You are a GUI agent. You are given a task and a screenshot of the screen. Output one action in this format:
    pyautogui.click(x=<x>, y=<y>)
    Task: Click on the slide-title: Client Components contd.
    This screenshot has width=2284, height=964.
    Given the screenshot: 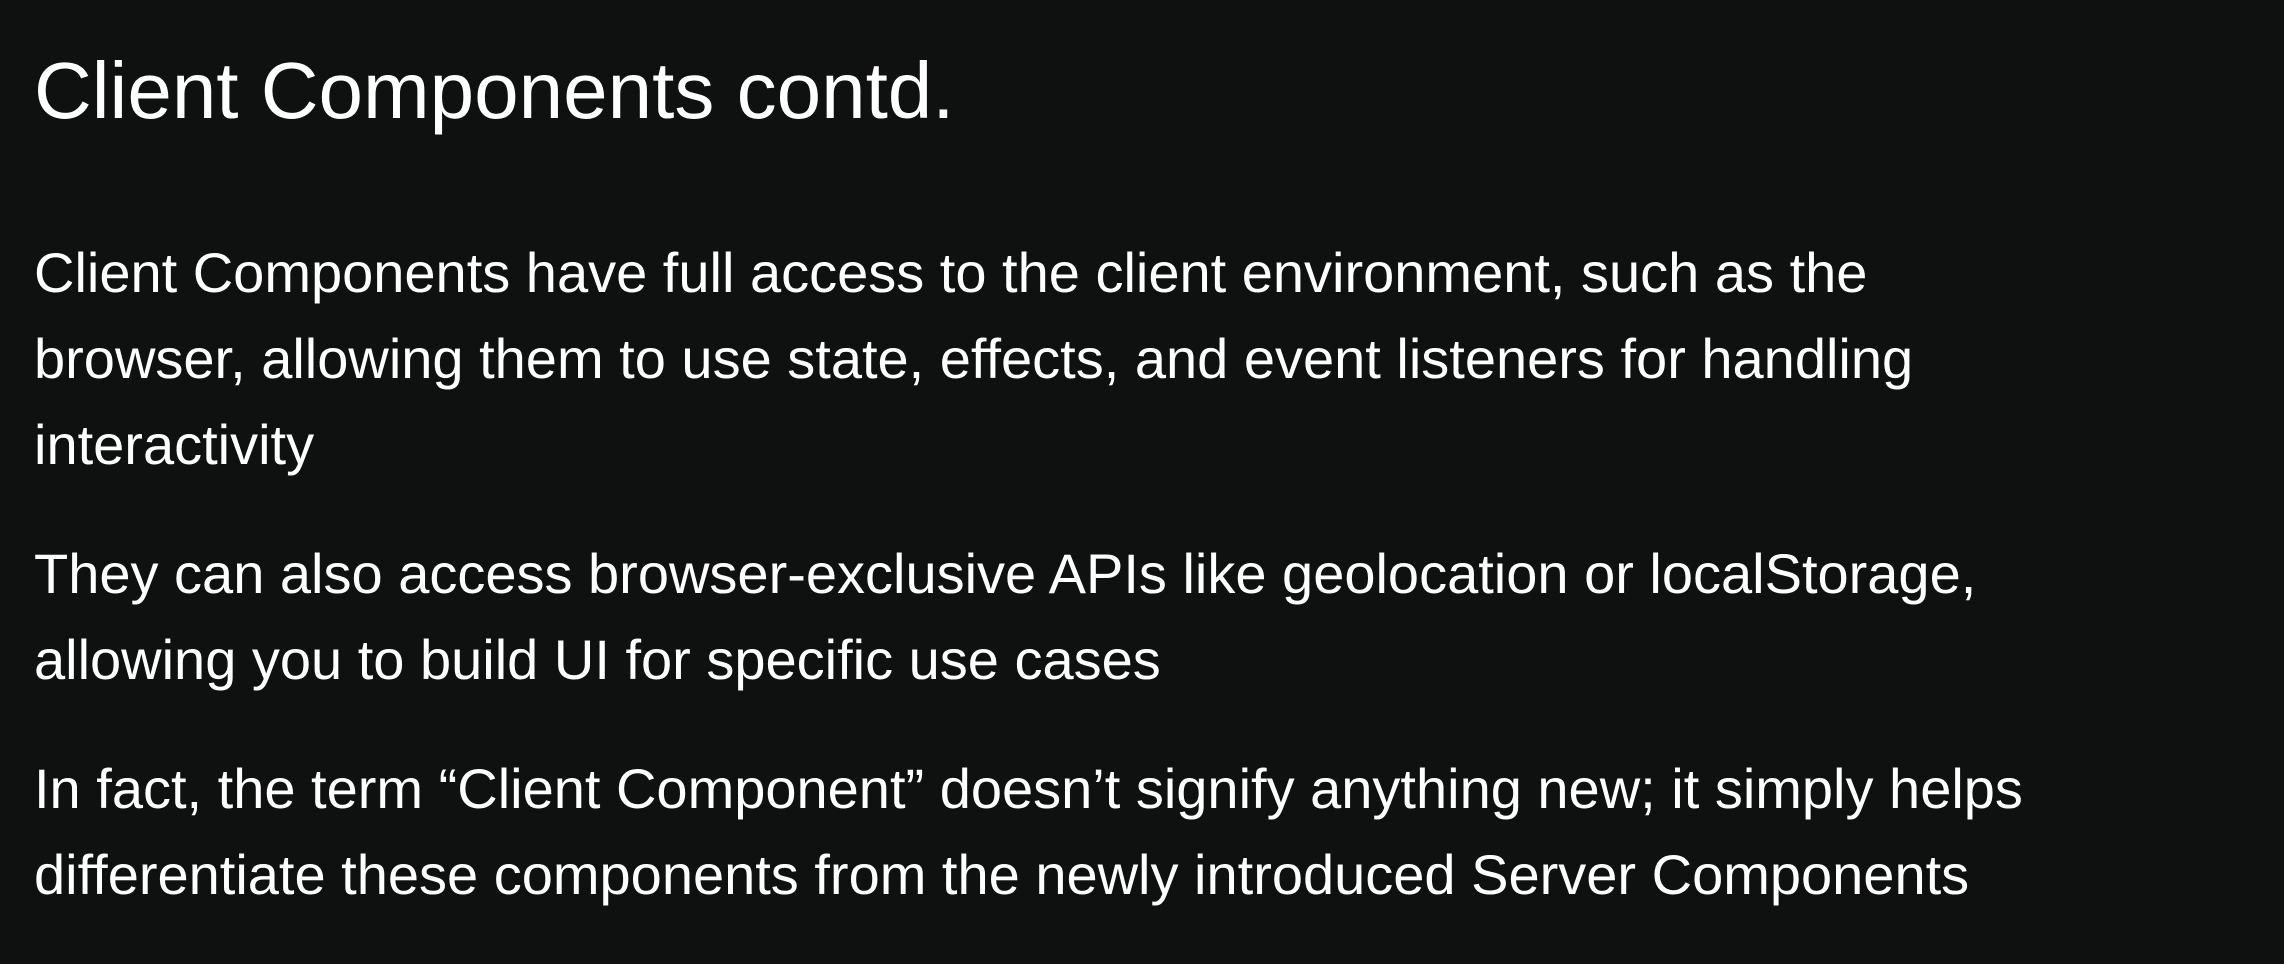 What is the action you would take?
    pyautogui.click(x=494, y=90)
    